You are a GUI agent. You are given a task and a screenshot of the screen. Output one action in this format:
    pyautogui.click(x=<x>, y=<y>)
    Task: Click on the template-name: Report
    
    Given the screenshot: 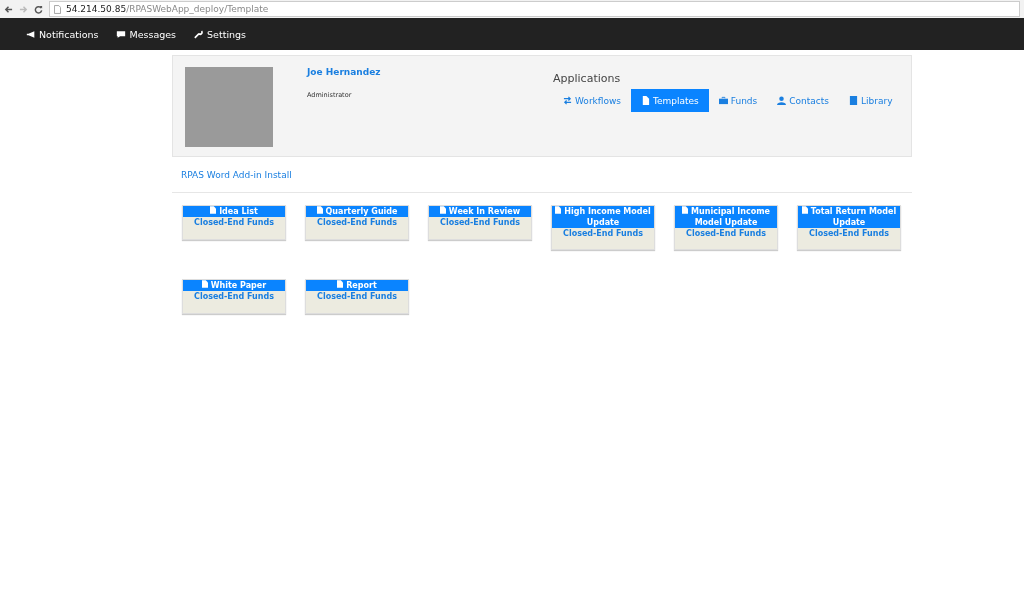 What is the action you would take?
    pyautogui.click(x=361, y=285)
    